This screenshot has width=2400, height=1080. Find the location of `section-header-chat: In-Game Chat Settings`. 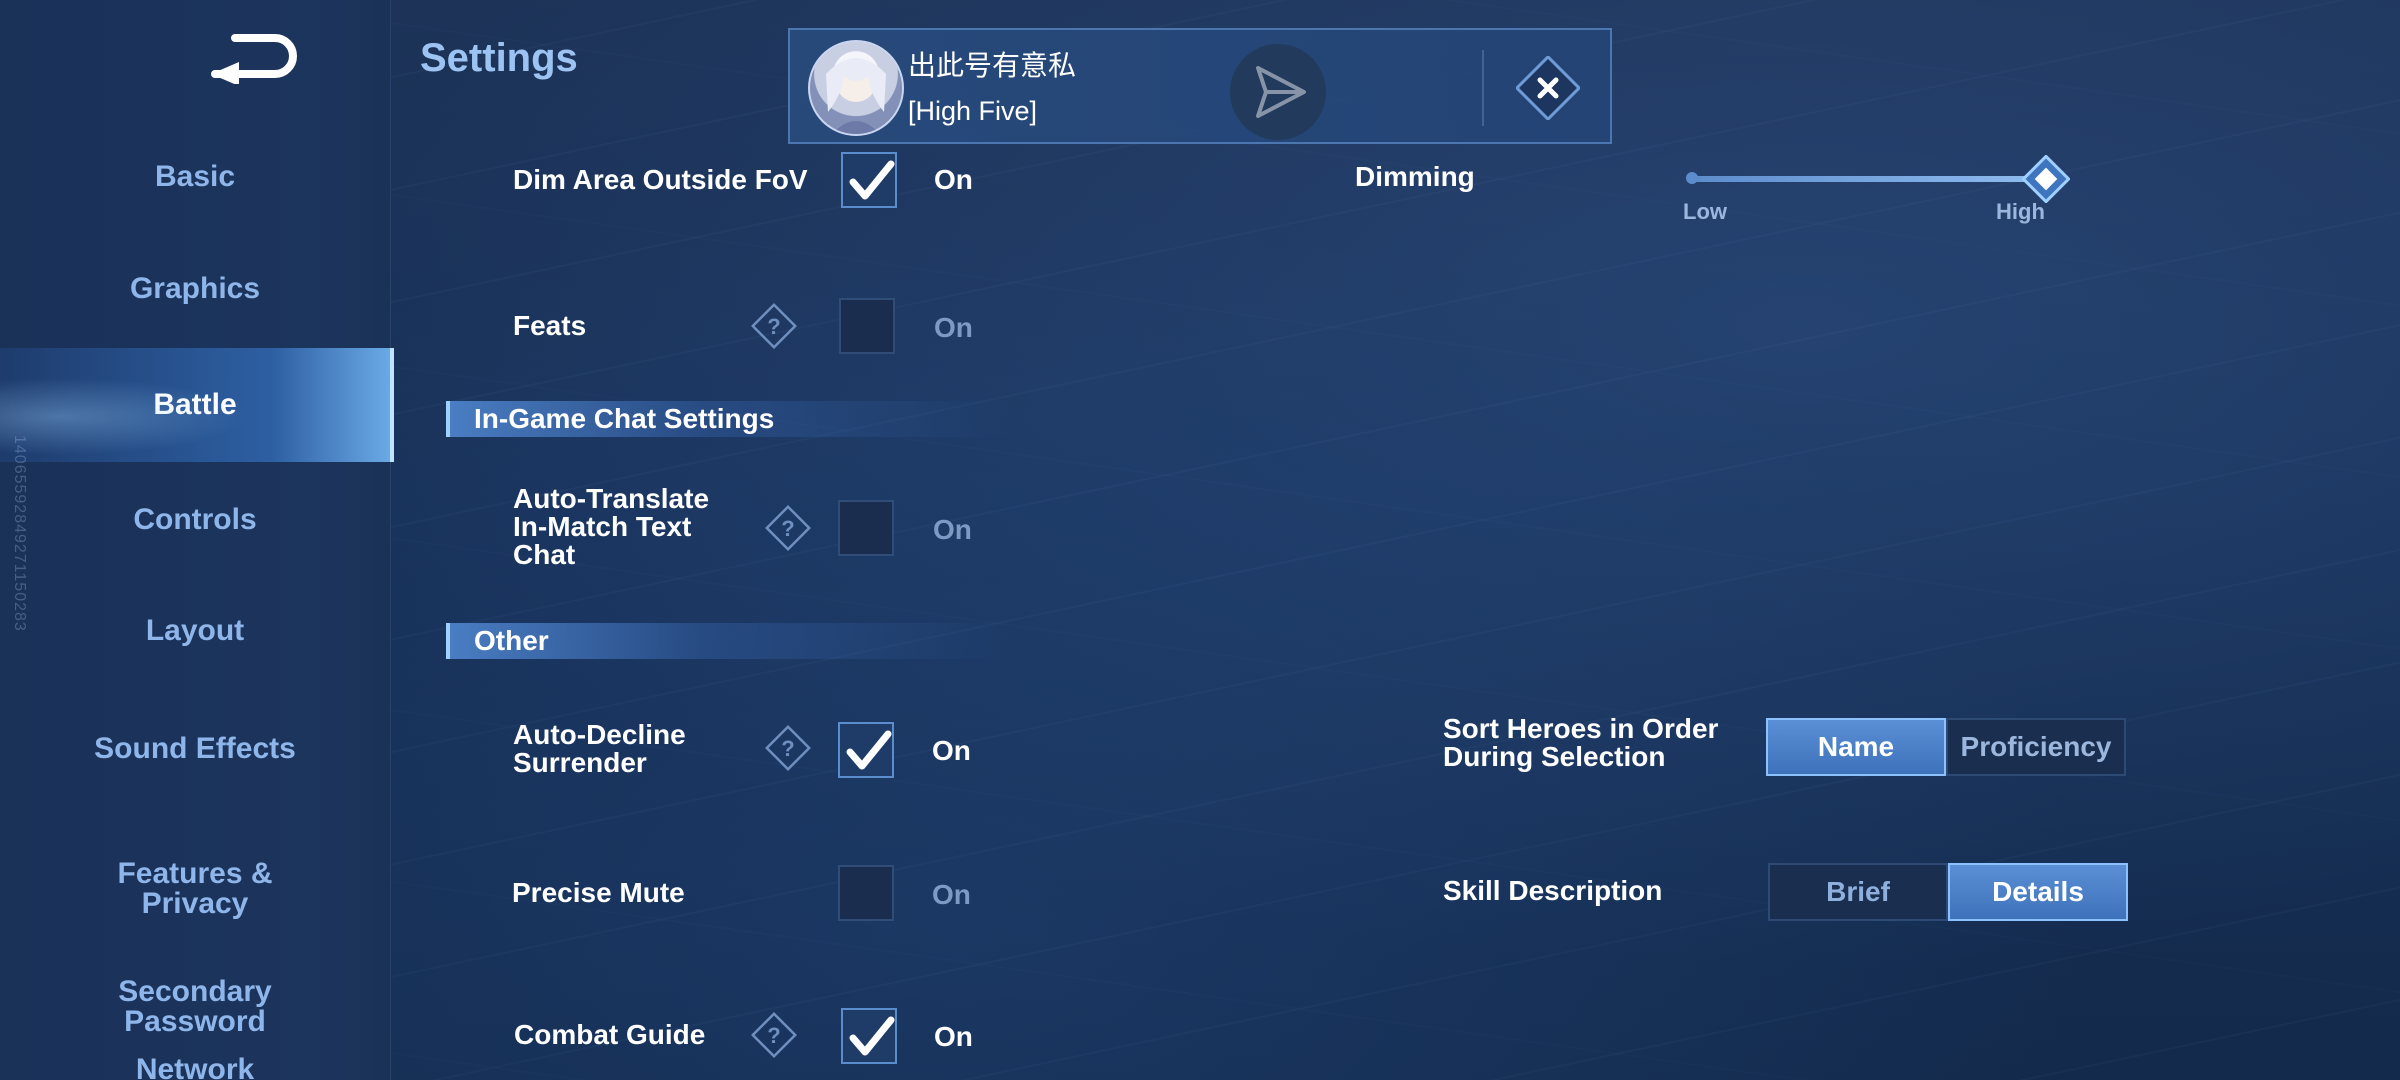

section-header-chat: In-Game Chat Settings is located at coordinates (728, 419).